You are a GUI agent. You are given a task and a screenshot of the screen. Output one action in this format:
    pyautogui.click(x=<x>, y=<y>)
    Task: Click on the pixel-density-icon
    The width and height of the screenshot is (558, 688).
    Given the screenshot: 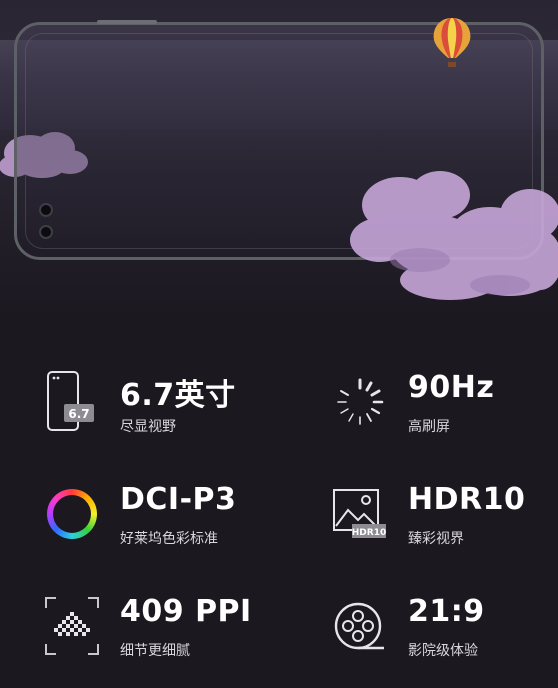 What is the action you would take?
    pyautogui.click(x=72, y=626)
    